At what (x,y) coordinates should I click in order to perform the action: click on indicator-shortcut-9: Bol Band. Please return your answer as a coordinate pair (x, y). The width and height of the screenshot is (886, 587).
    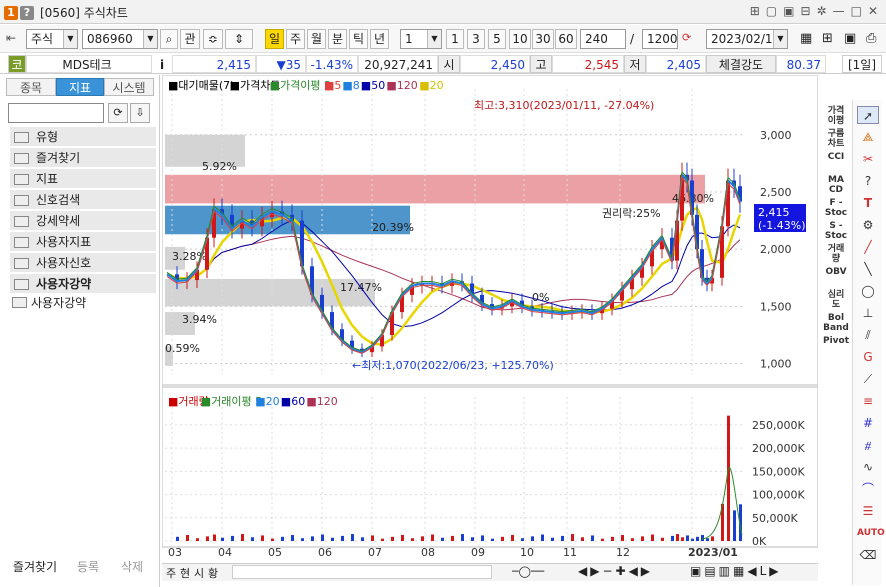
    Looking at the image, I should click on (836, 323).